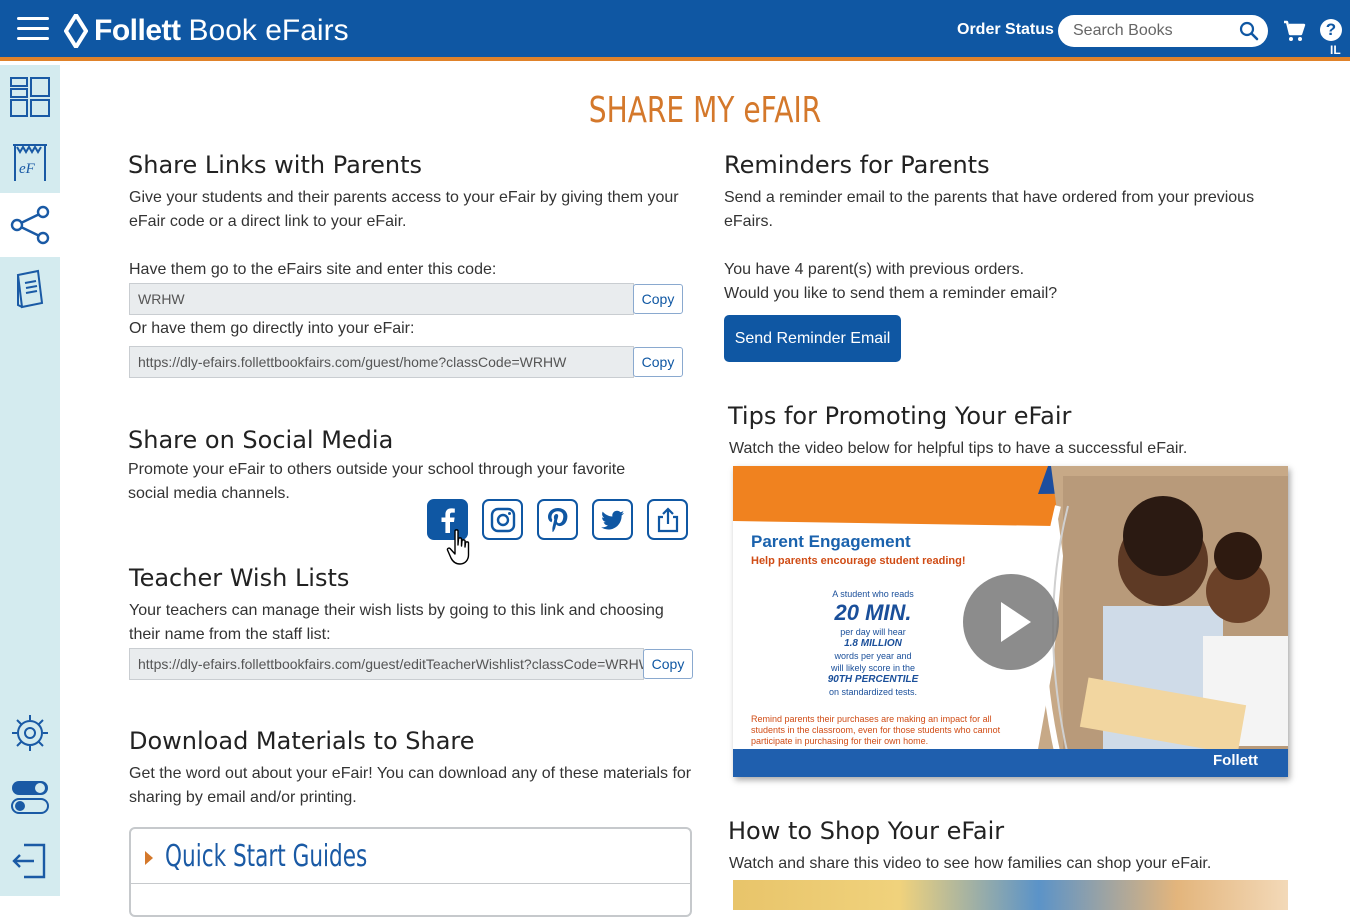  Describe the element at coordinates (857, 165) in the screenshot. I see `reminders-heading: Reminders for Parents` at that location.